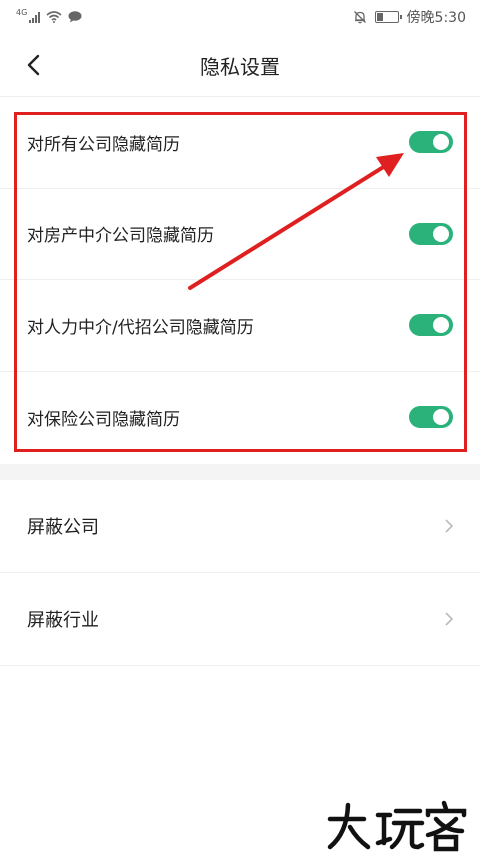  I want to click on signal-icon, so click(35, 17).